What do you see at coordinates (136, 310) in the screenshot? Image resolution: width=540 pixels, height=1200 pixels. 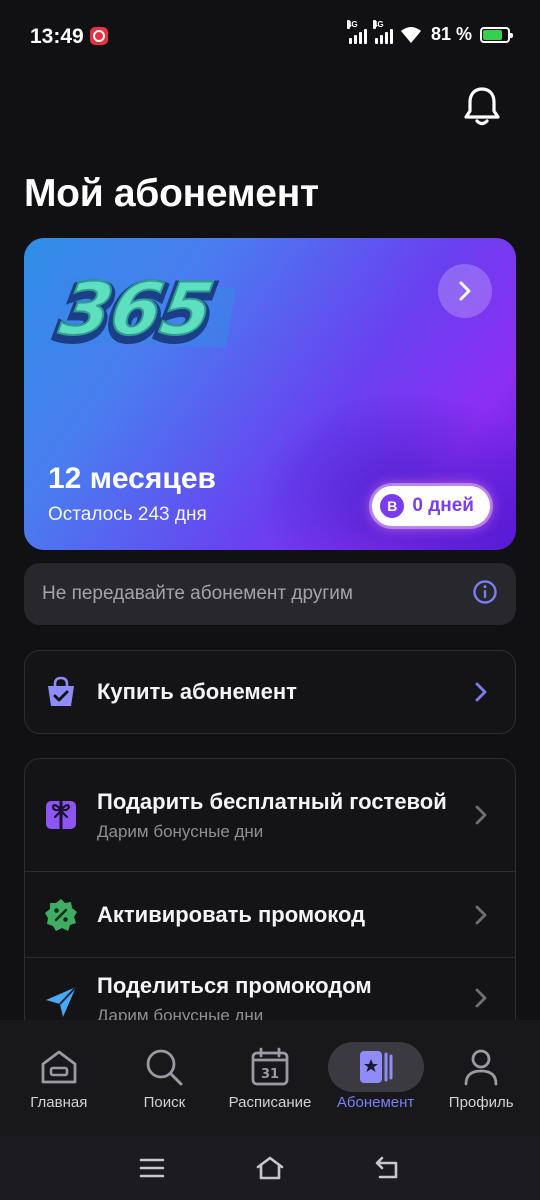 I see `svg-text: 365` at bounding box center [136, 310].